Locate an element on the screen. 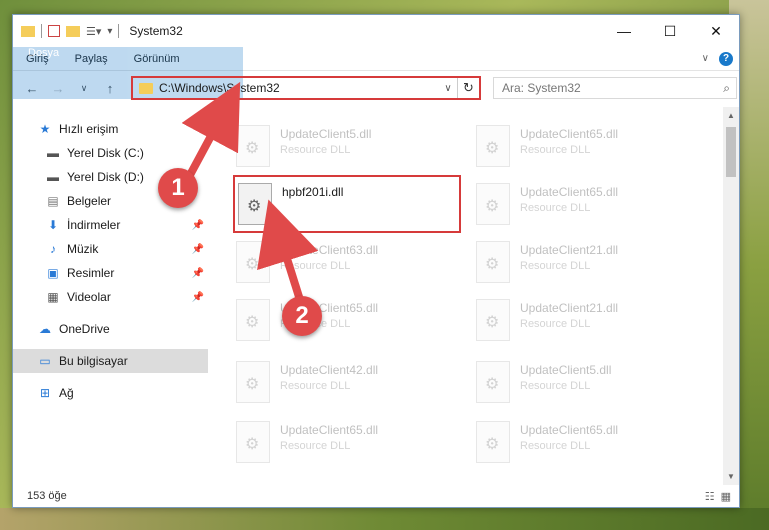 The height and width of the screenshot is (530, 769). ribbon: Dosya Giriş Paylaş Görünüm ∨ ? is located at coordinates (376, 73).